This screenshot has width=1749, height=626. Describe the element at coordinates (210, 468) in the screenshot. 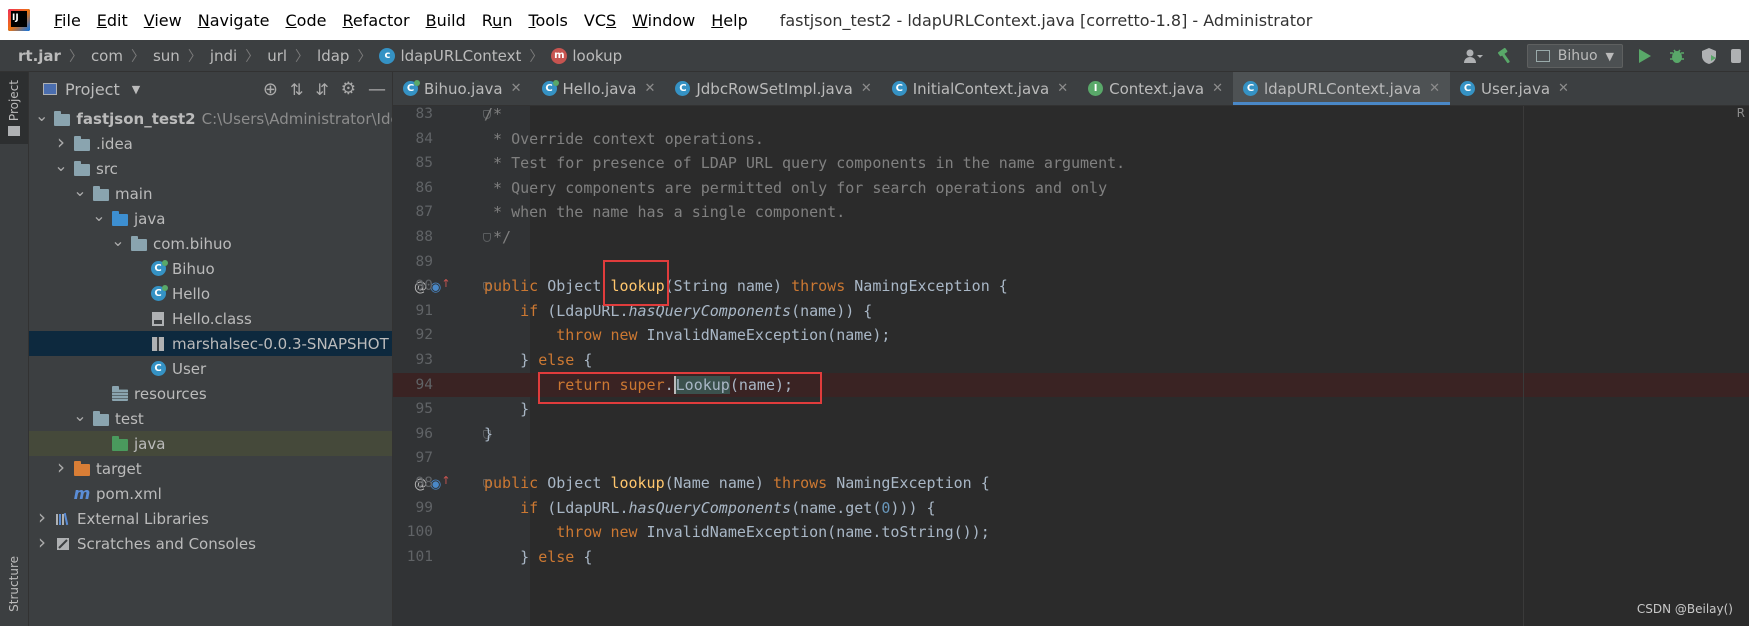

I see `tree-item: › target` at that location.